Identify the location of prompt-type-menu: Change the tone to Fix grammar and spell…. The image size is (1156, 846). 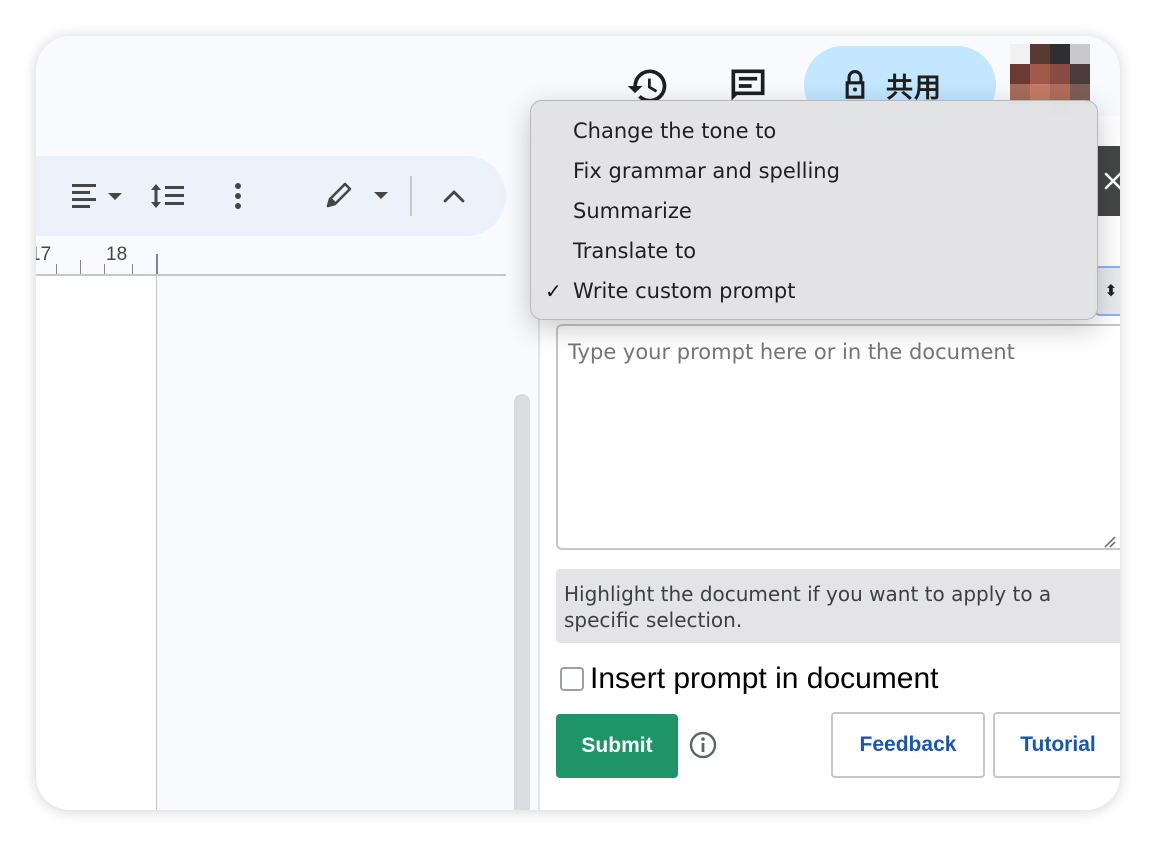
(814, 210).